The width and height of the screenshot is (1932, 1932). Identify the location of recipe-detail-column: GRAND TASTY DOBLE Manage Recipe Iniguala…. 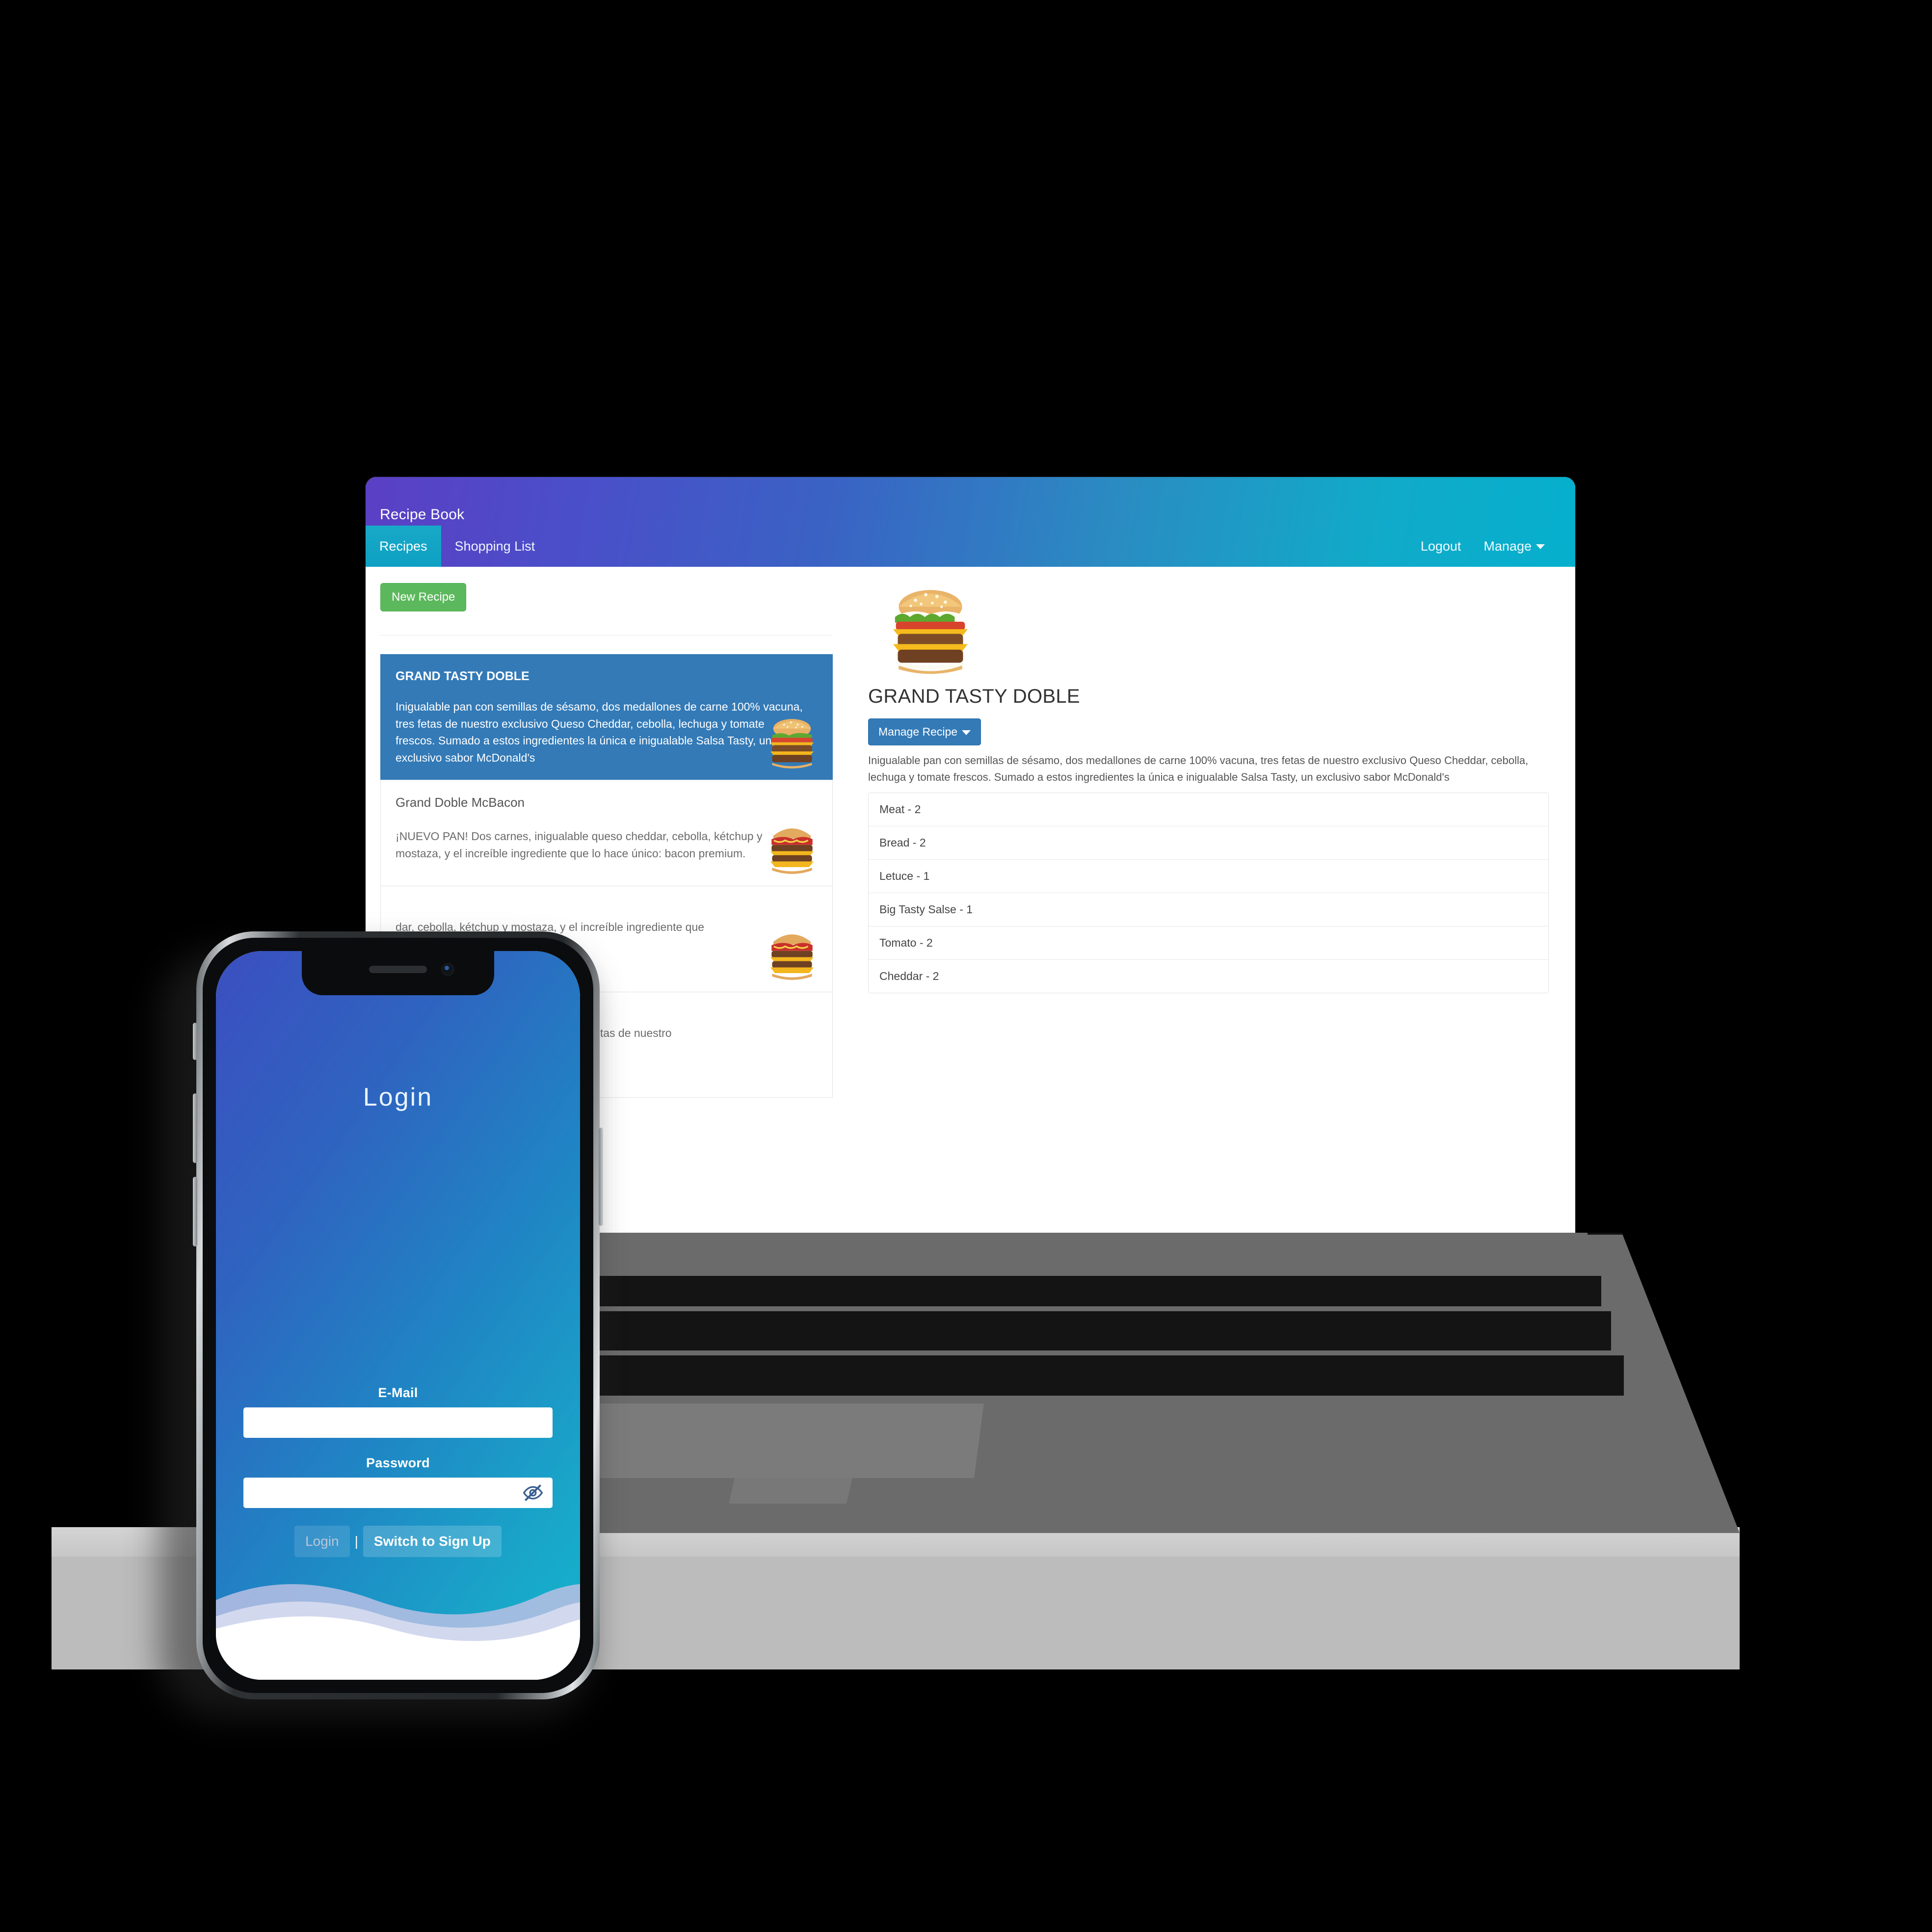
(1211, 900).